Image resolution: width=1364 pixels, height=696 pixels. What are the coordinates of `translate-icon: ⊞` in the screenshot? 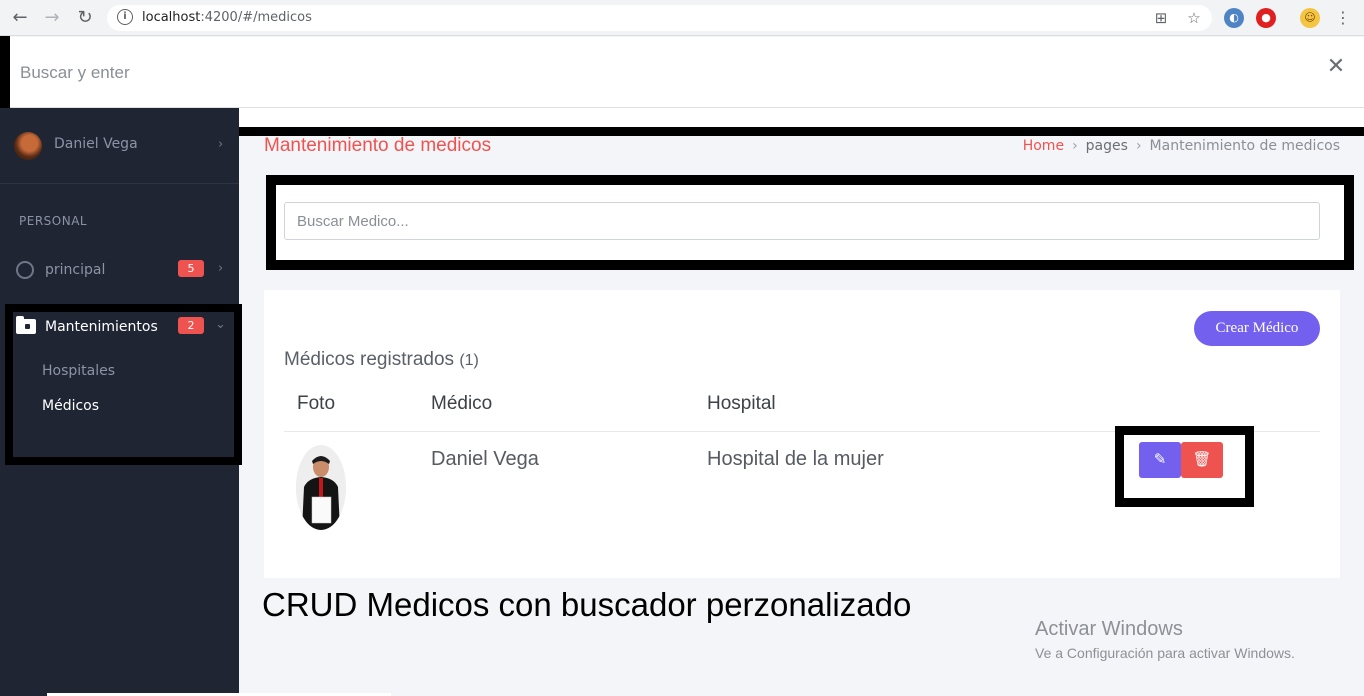 It's located at (1161, 18).